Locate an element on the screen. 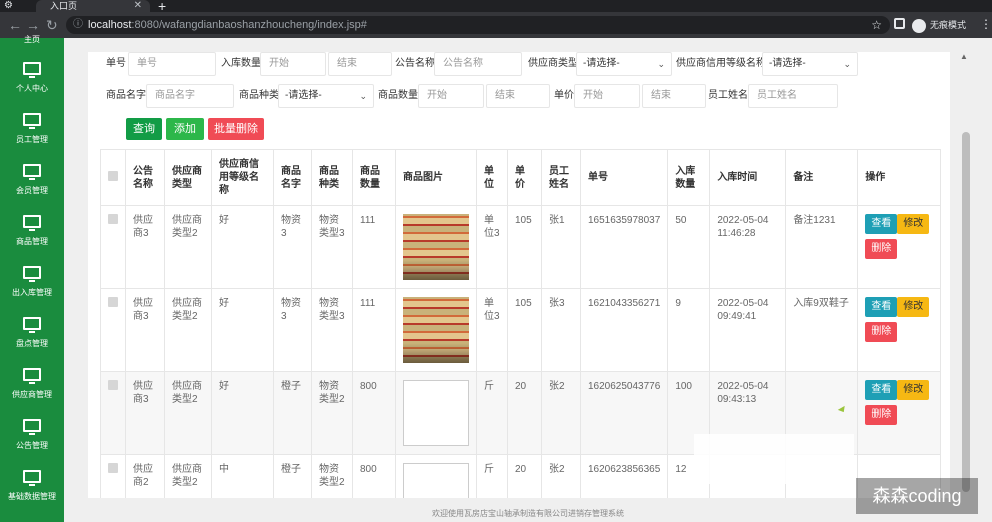 Image resolution: width=992 pixels, height=522 pixels. sidebar-item-profile: 个人中心 is located at coordinates (32, 87).